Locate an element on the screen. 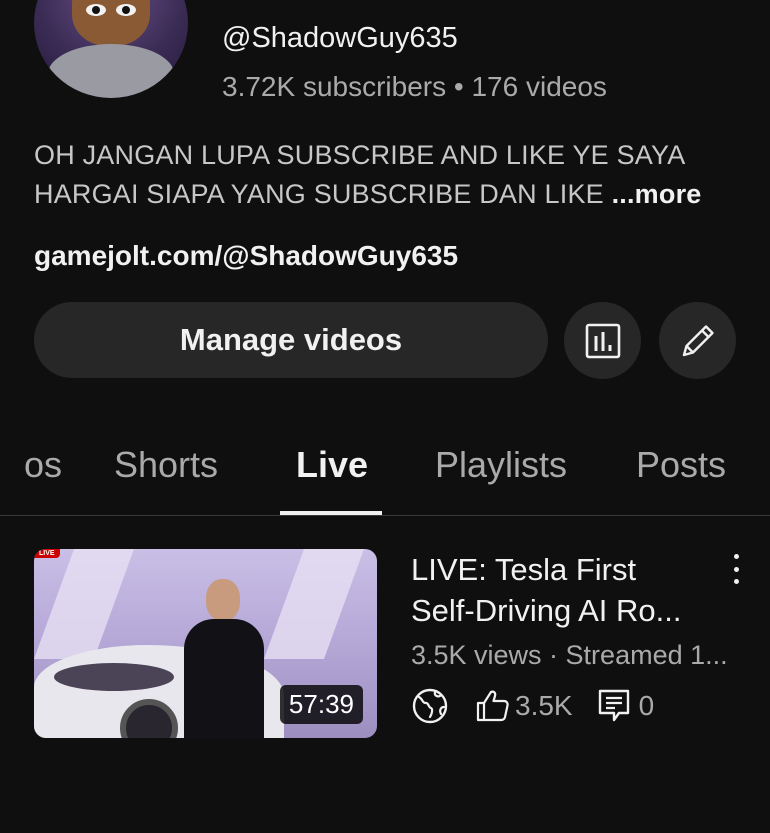 This screenshot has width=770, height=833. description-text: HARGAI SIAPA YANG SUBSCRIBE DAN LIKE is located at coordinates (323, 194).